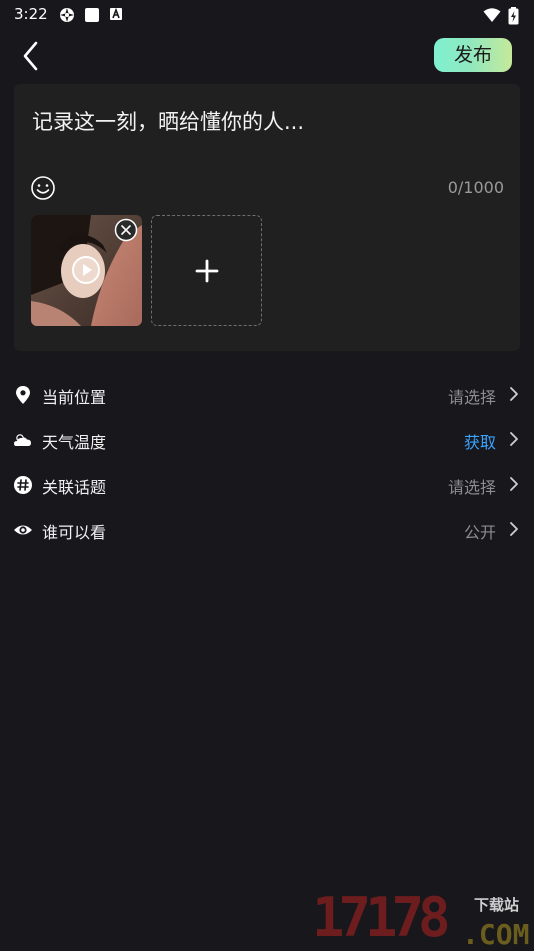  I want to click on site-watermark: 17178 下载站 .COM, so click(423, 918).